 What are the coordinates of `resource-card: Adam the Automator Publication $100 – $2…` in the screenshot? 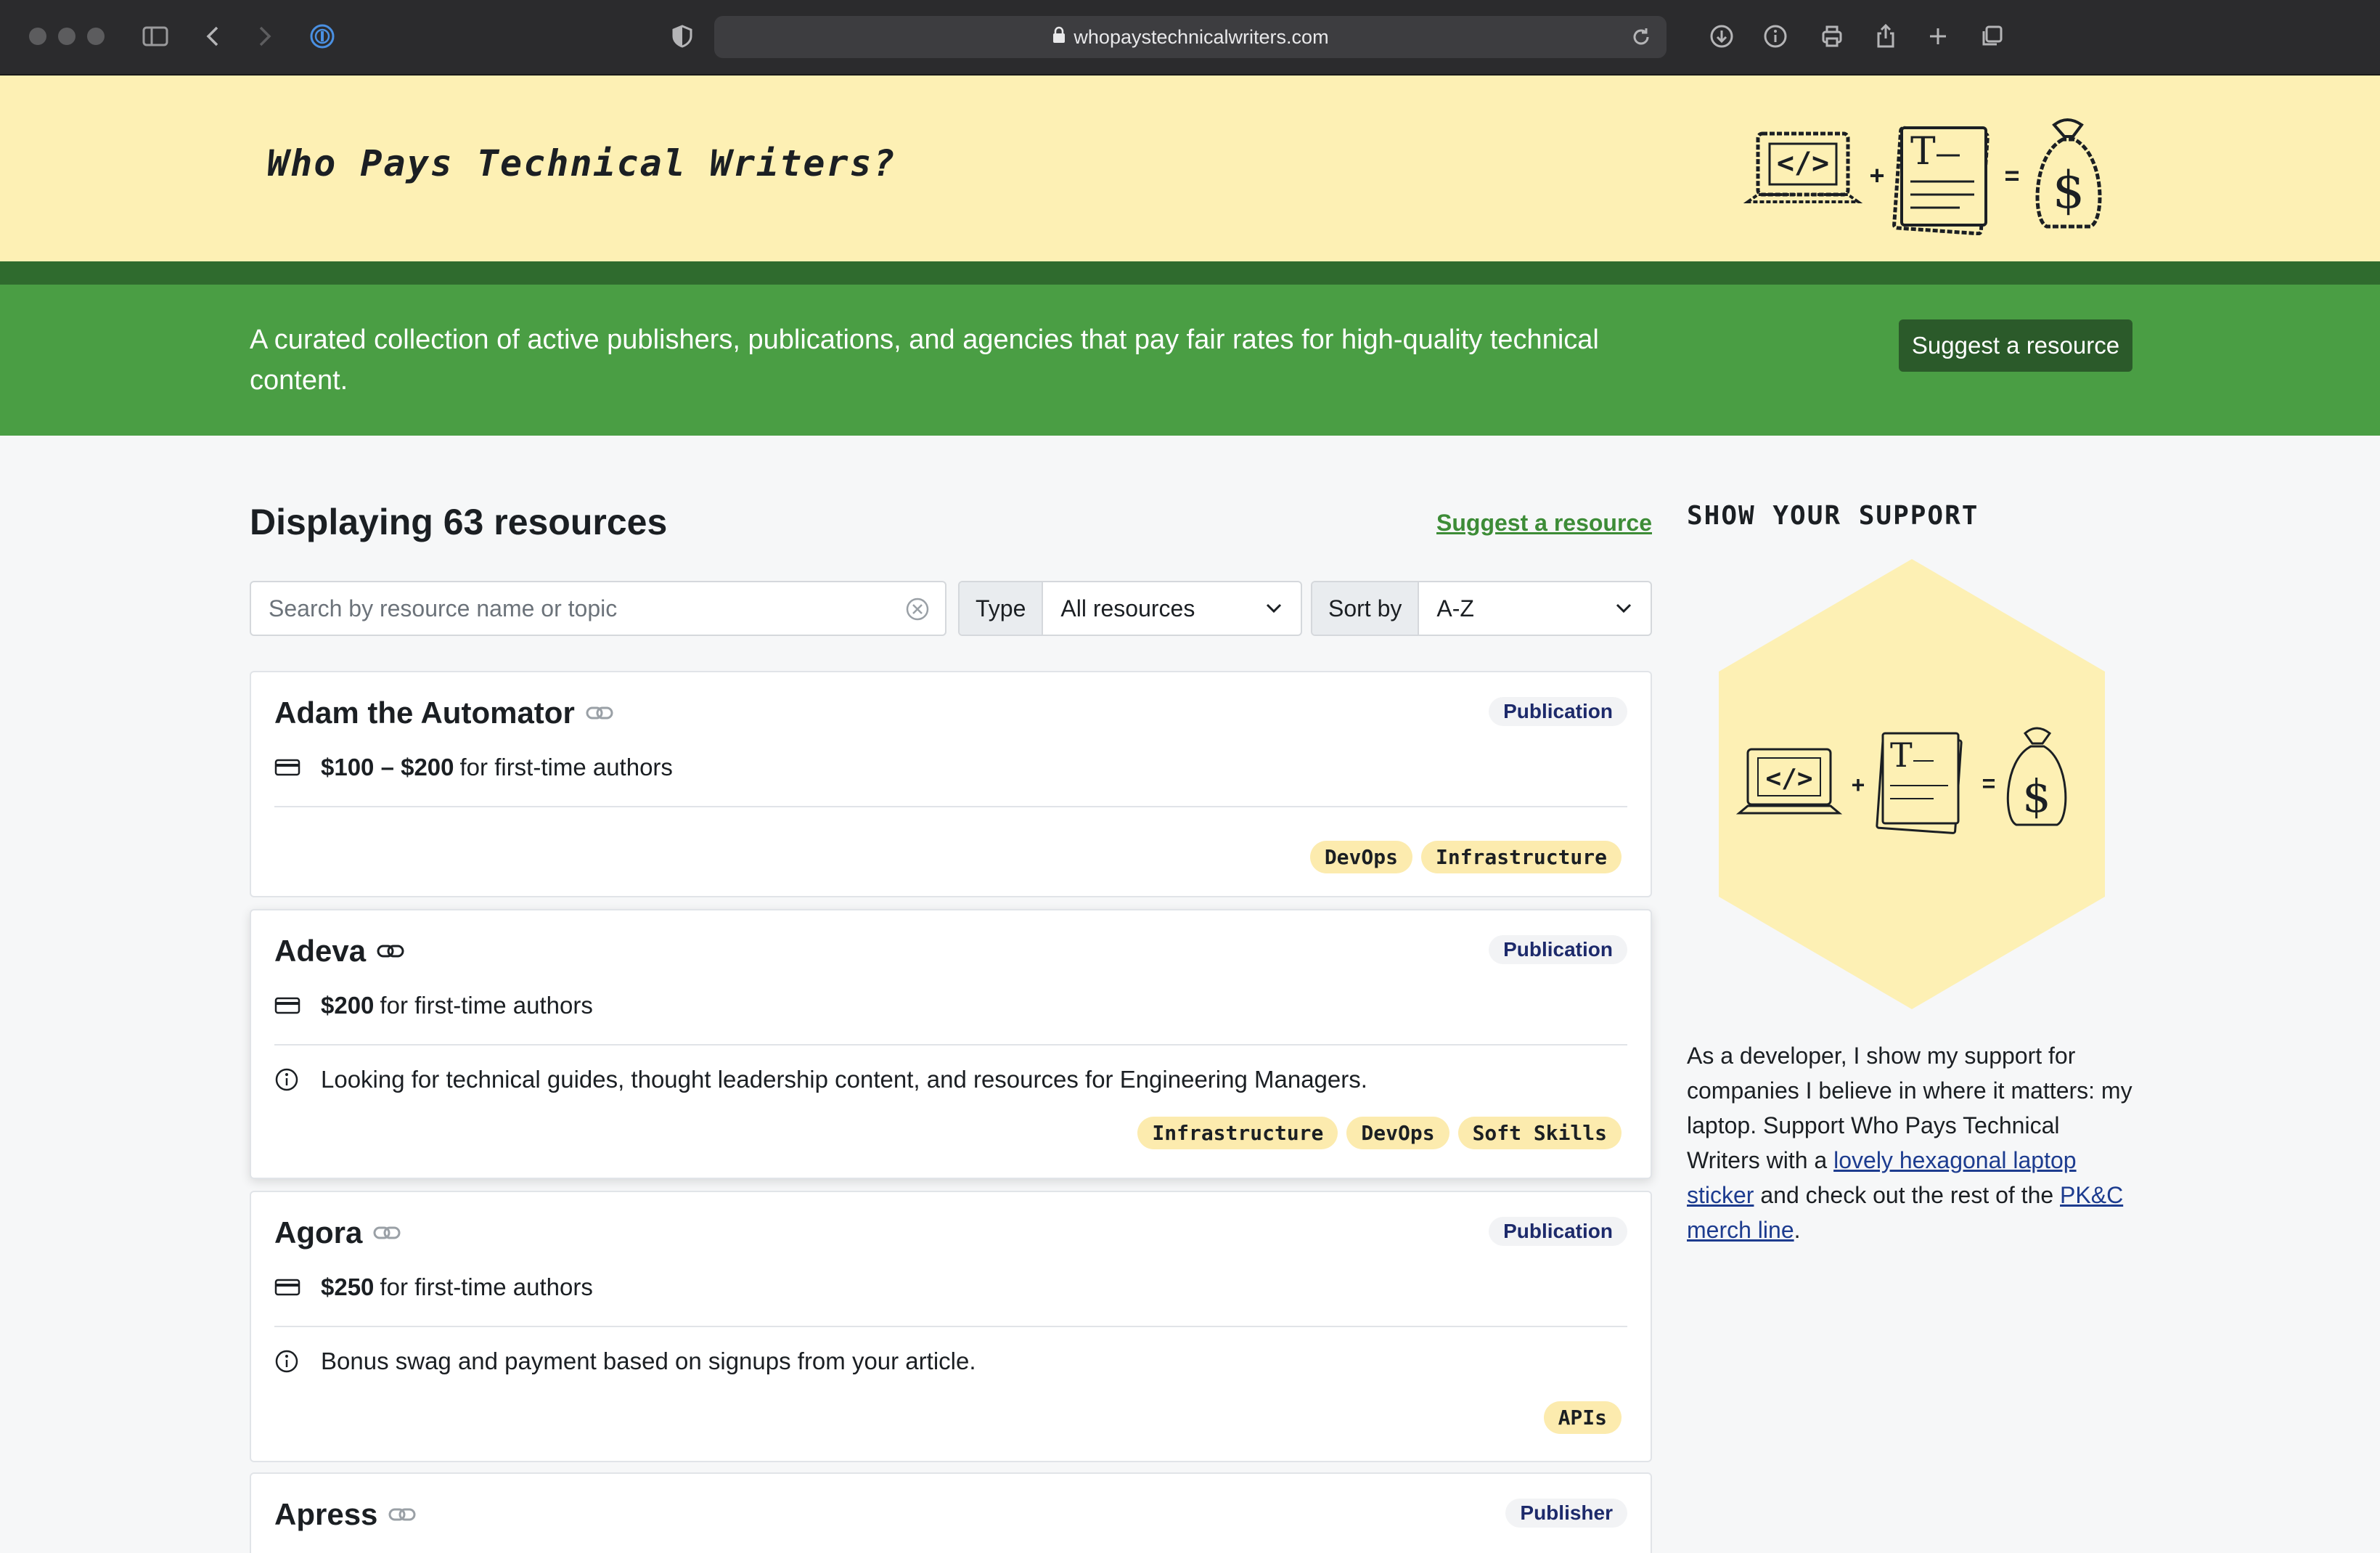 It's located at (951, 784).